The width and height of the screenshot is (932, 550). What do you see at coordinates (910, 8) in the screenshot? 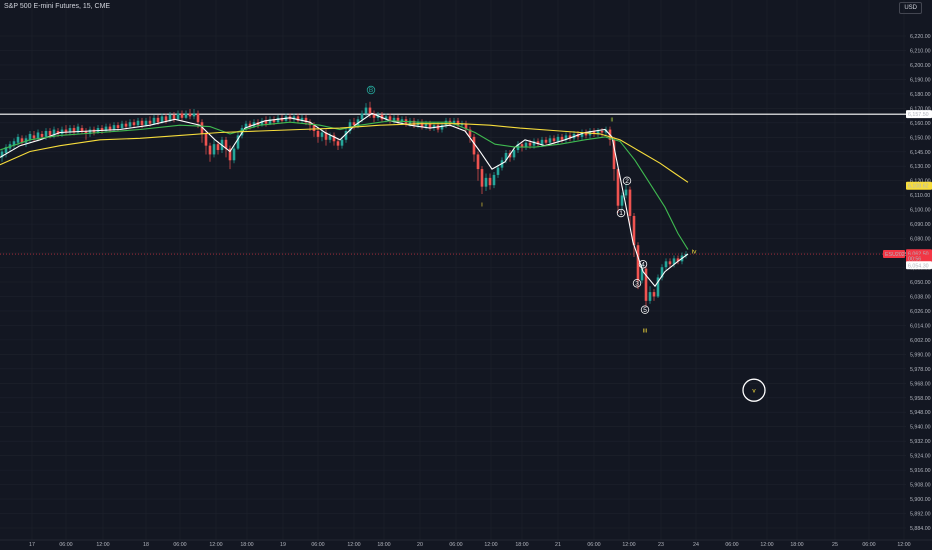
I see `currency-button: USD` at bounding box center [910, 8].